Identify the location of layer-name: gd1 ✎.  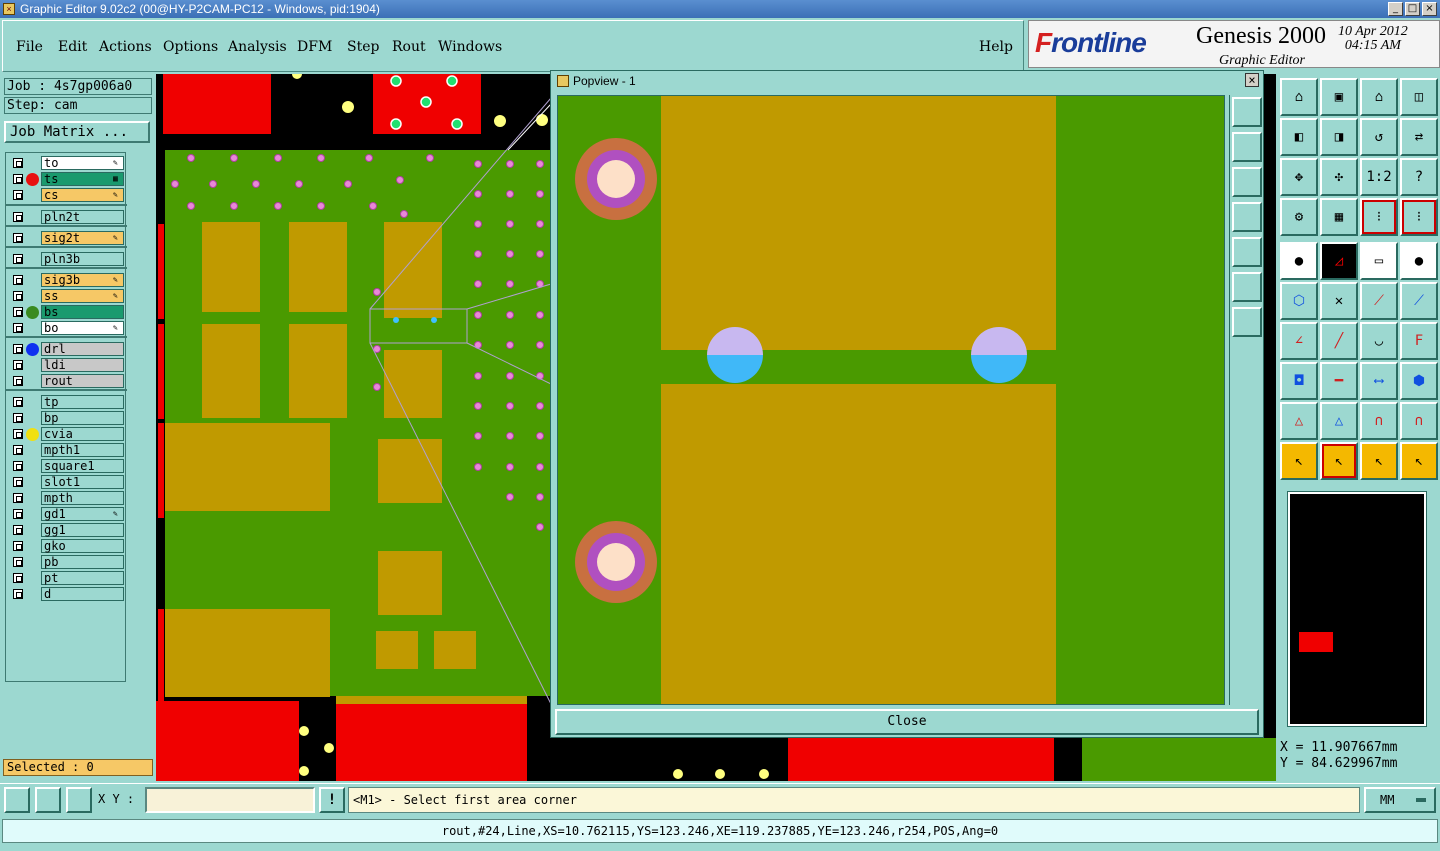
(82, 514).